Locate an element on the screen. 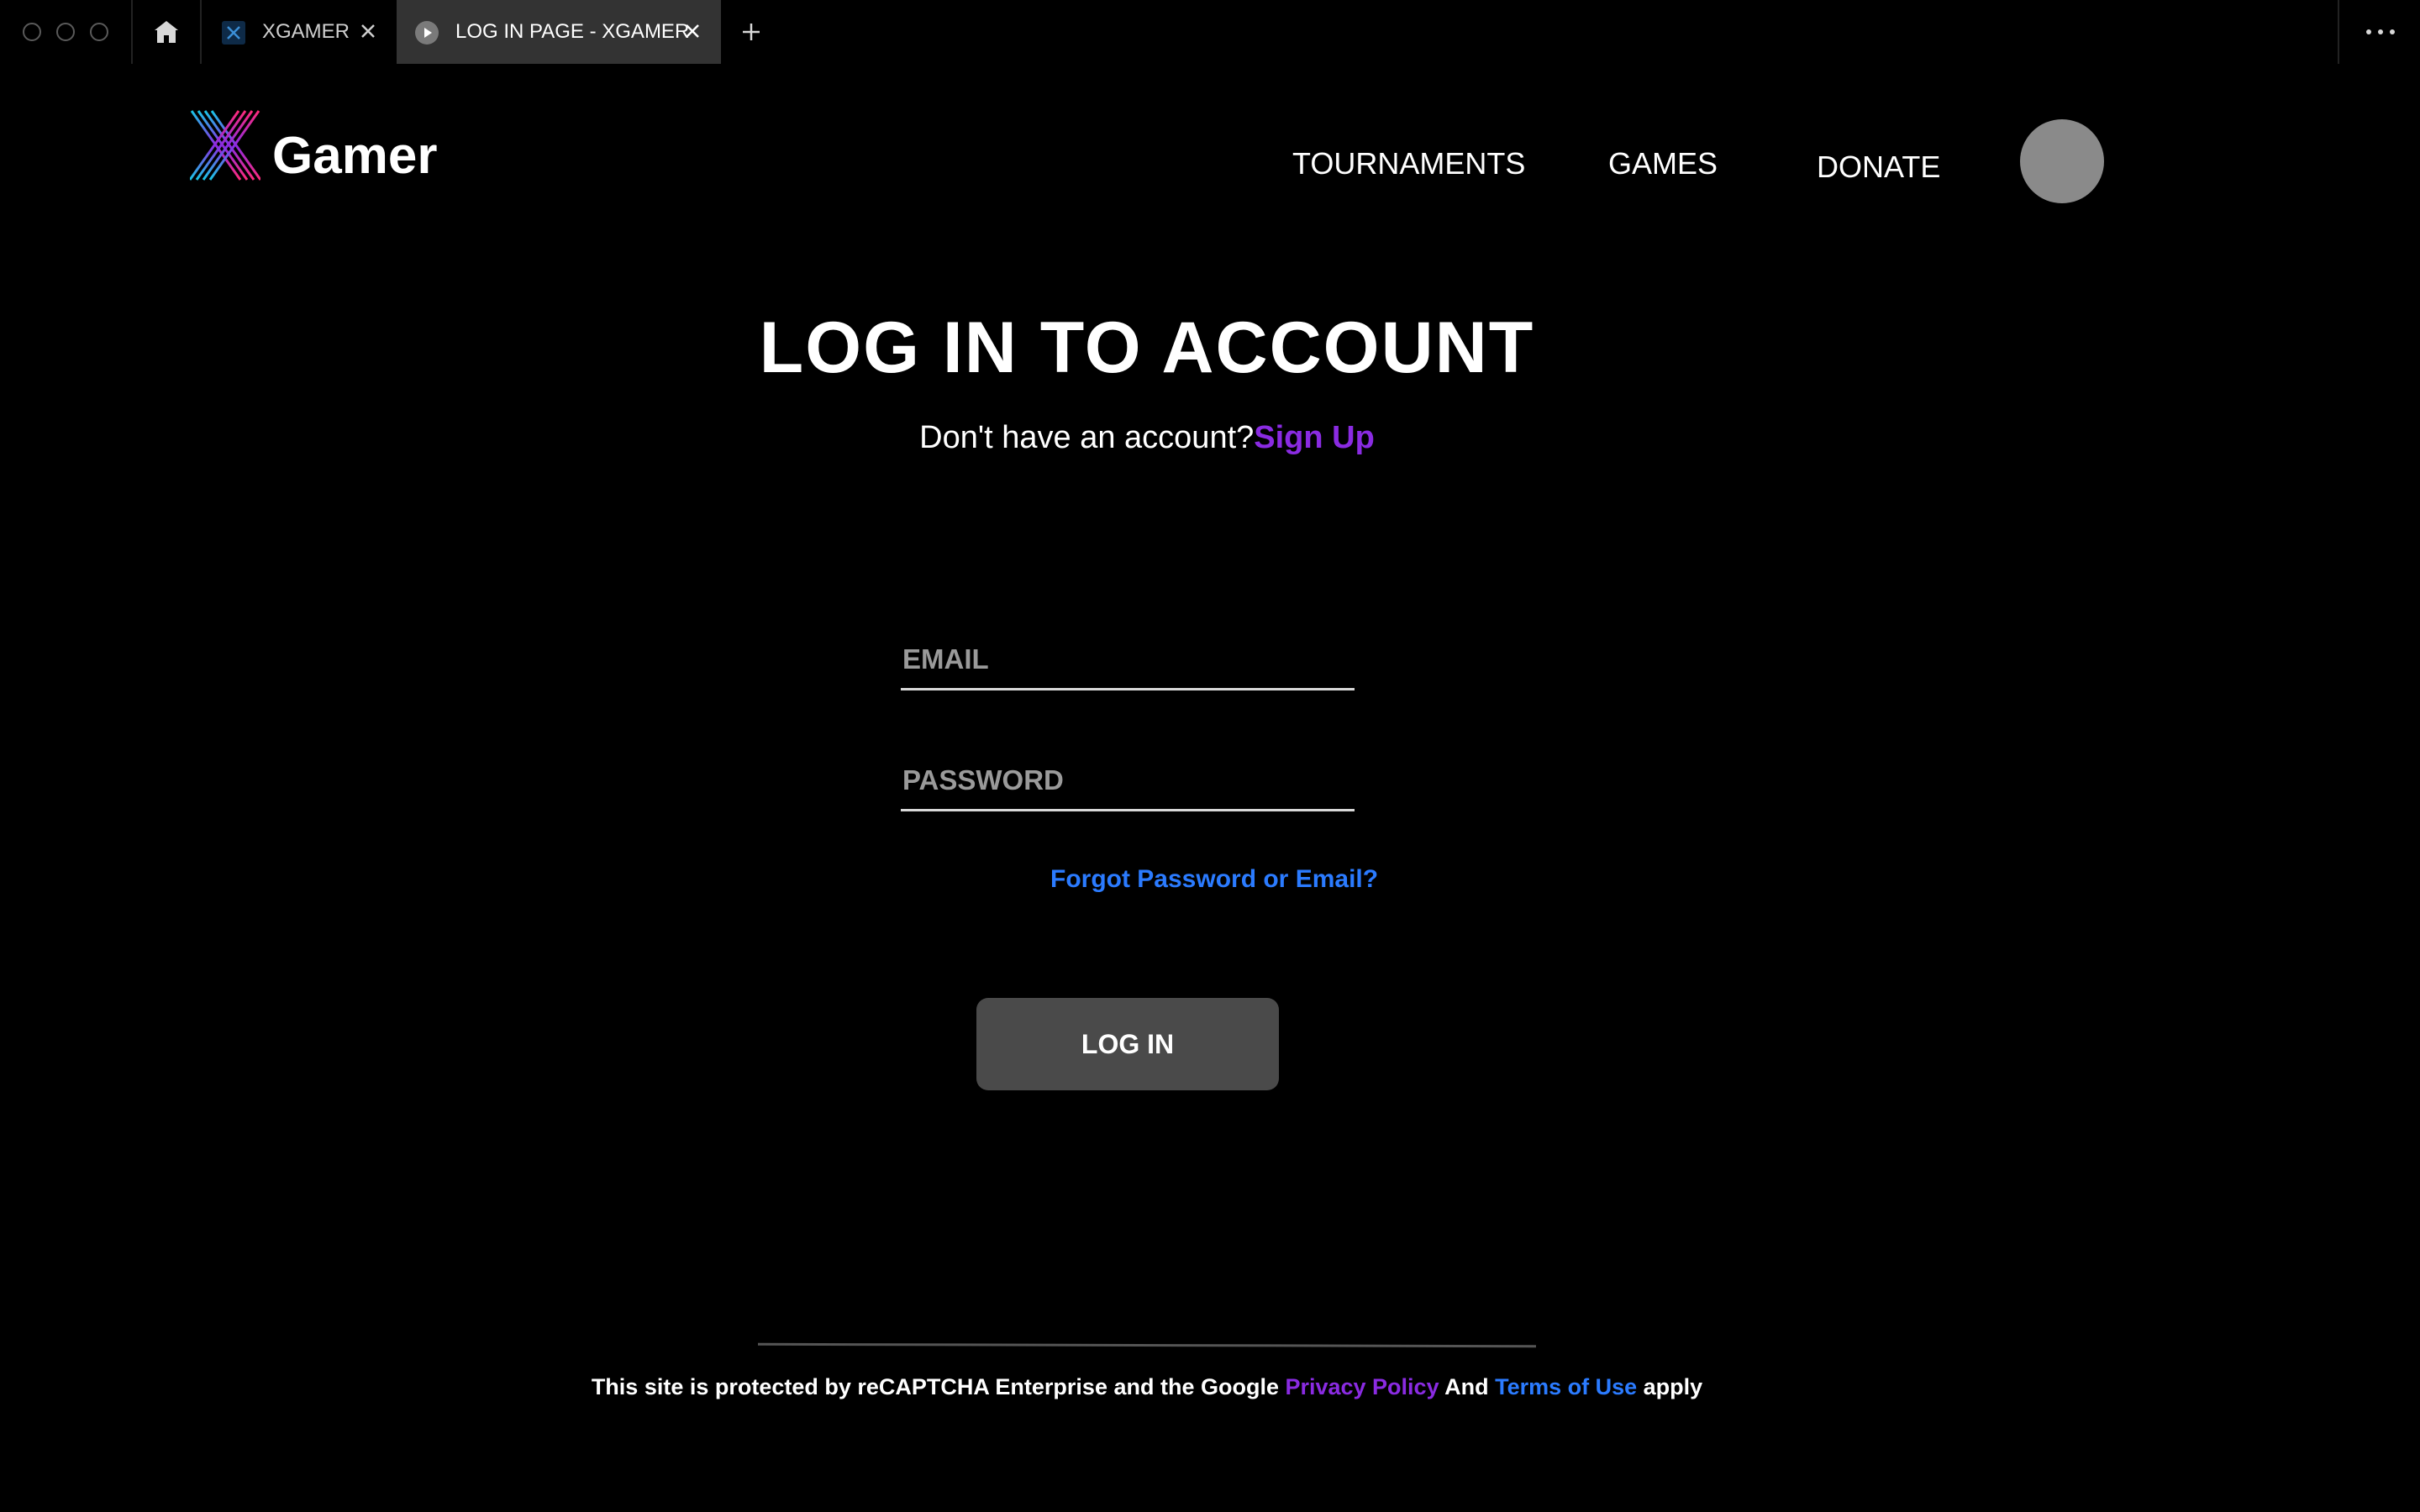  more-horizontal-icon is located at coordinates (2381, 31).